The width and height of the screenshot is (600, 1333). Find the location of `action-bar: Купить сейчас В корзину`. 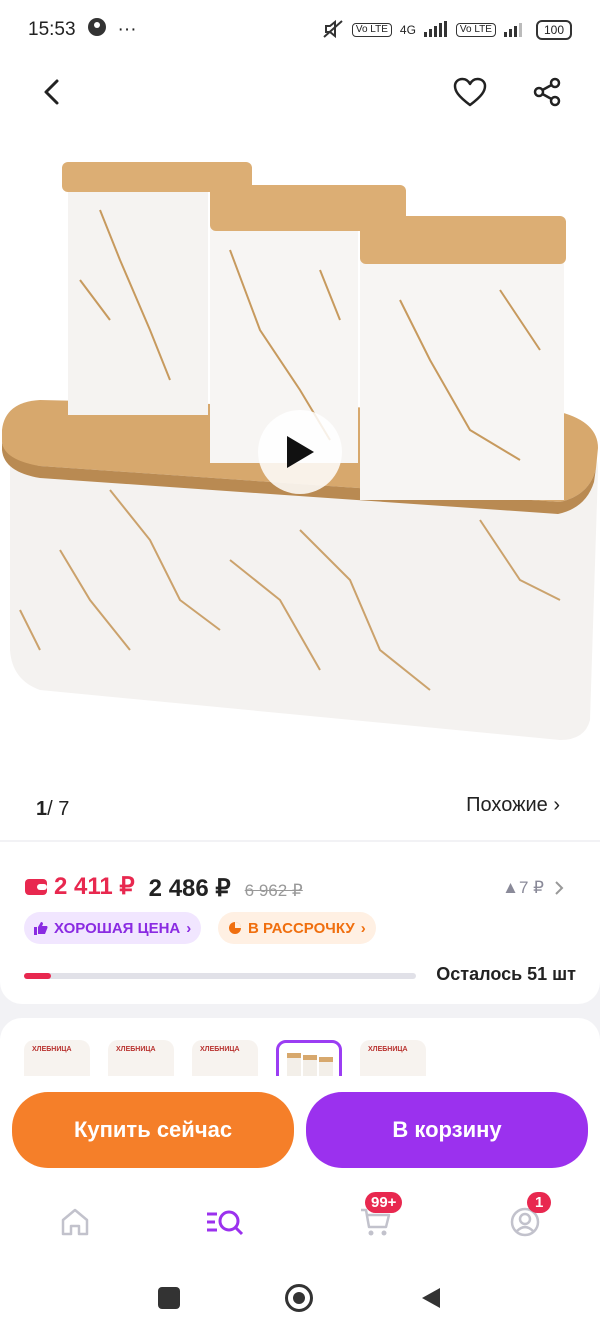

action-bar: Купить сейчас В корзину is located at coordinates (300, 1128).